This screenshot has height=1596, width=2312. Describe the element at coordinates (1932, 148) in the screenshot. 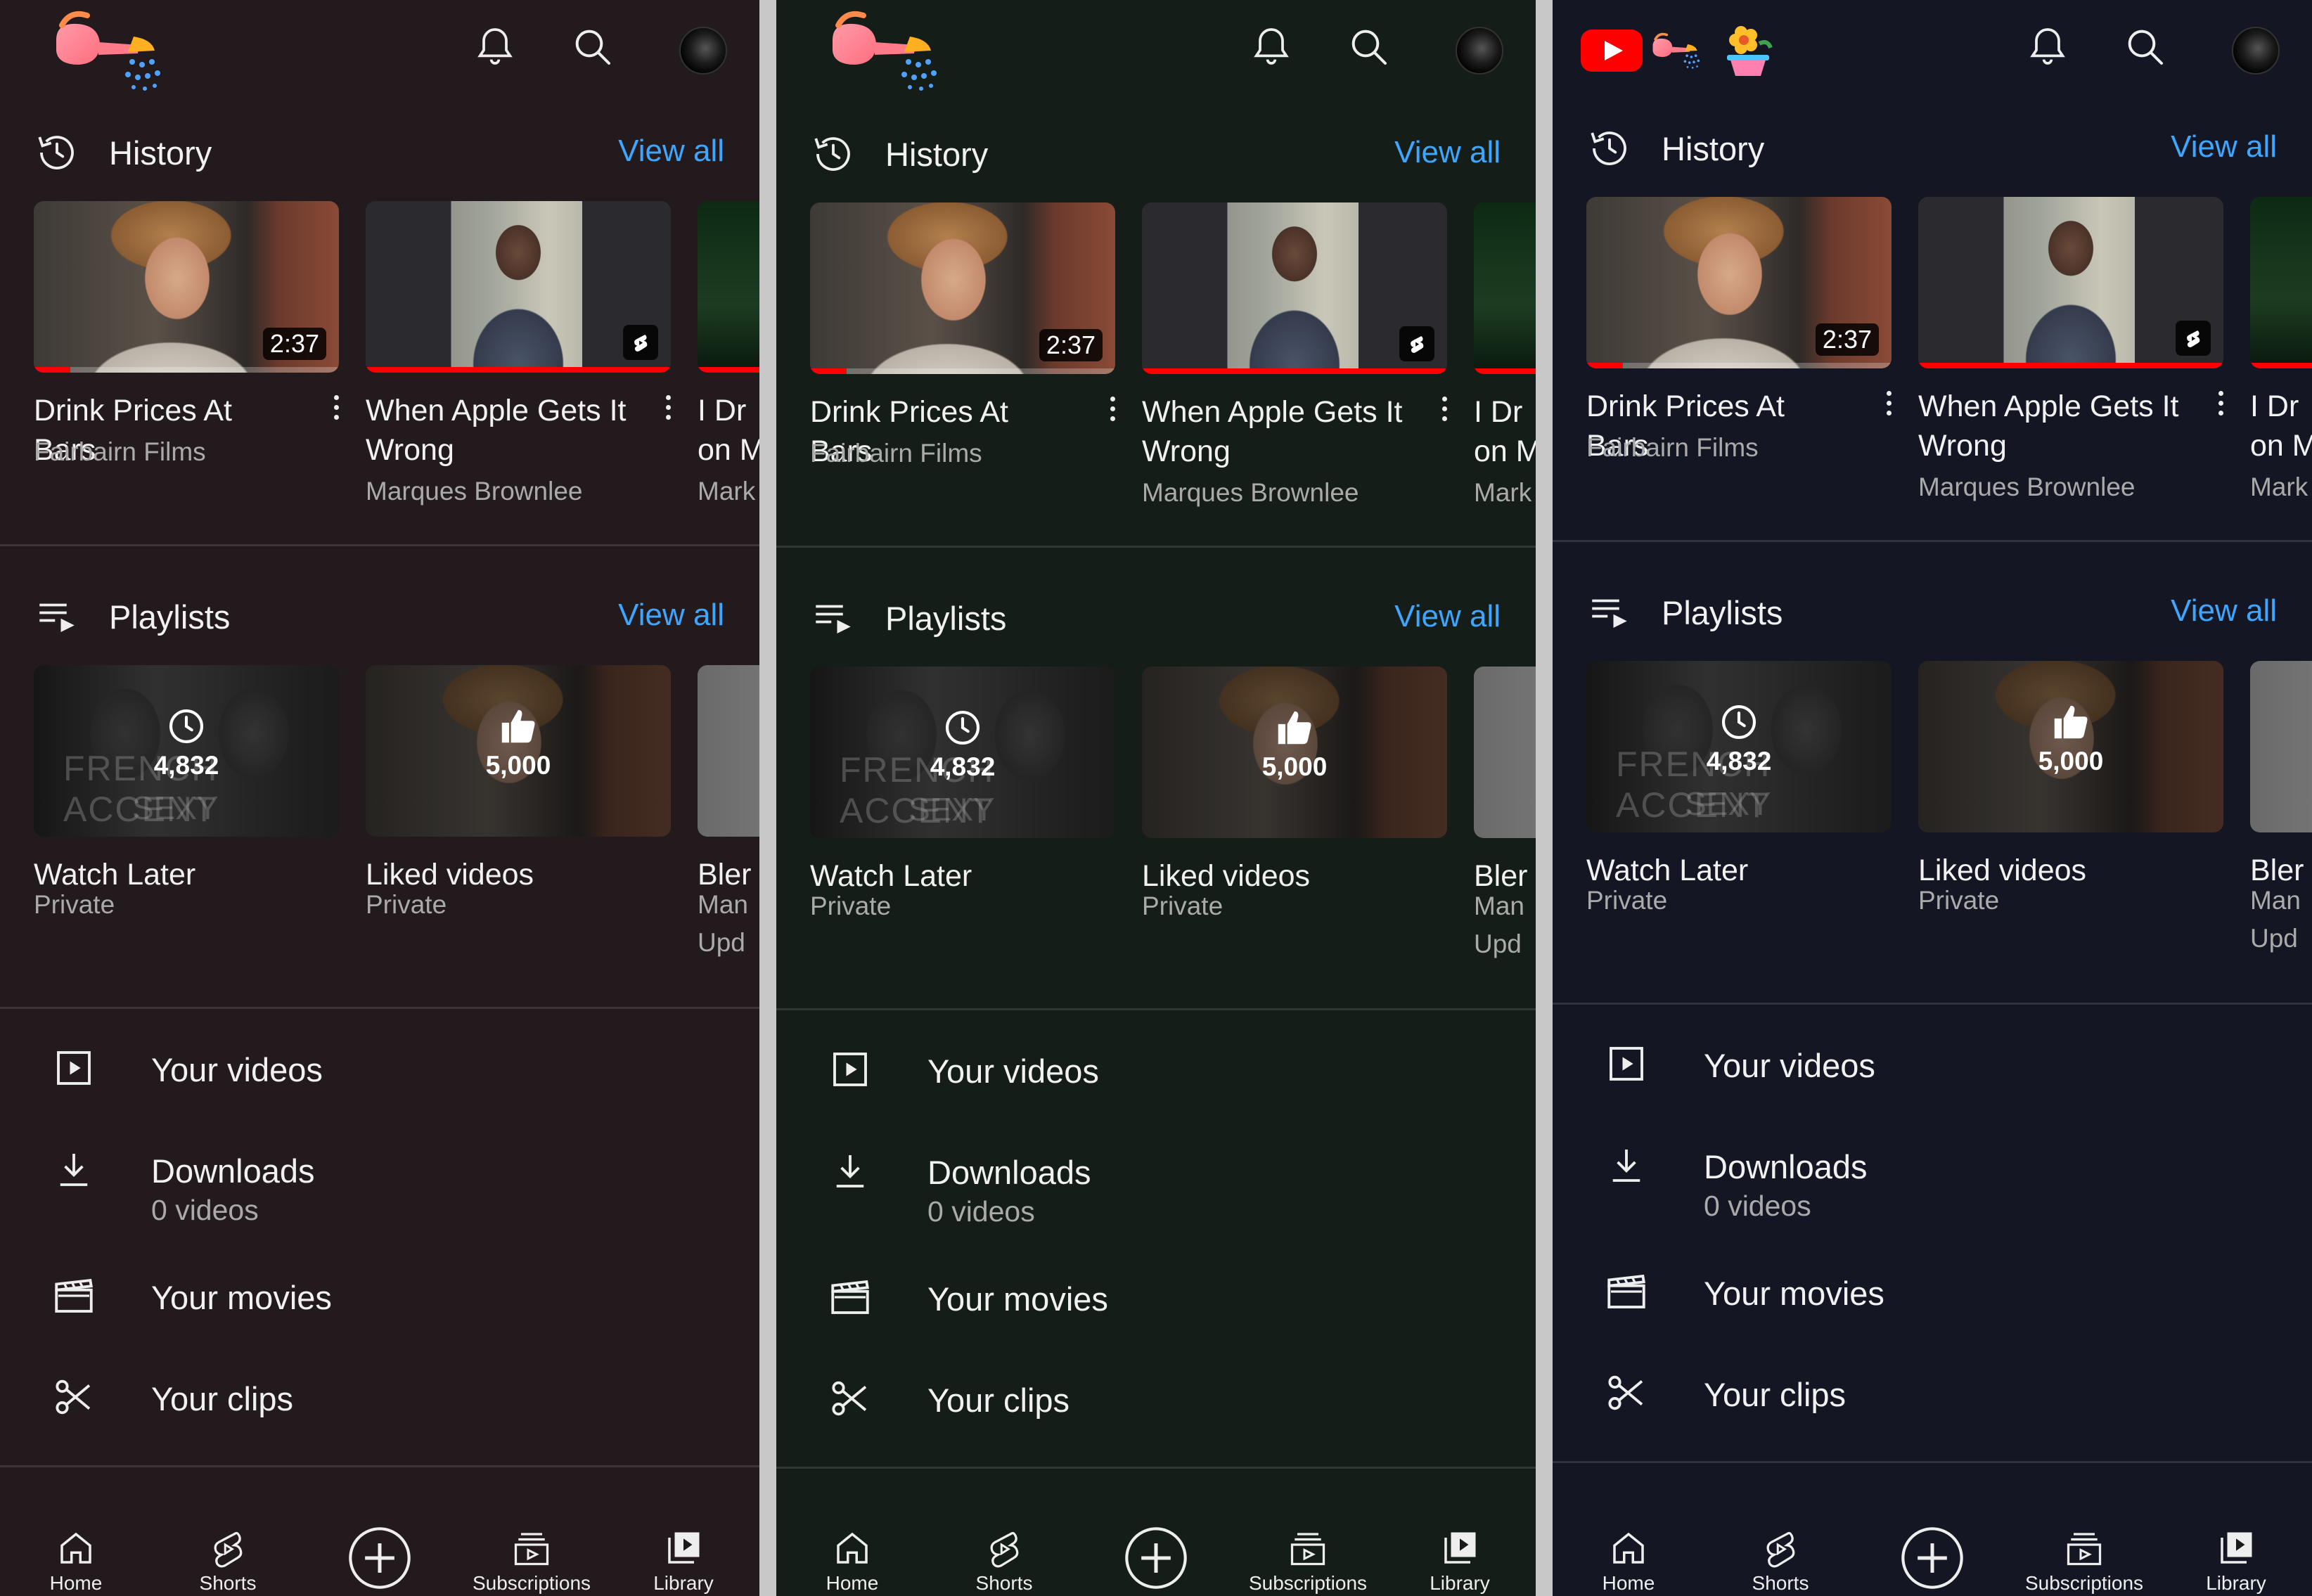

I see `history-section-header: History View all` at that location.